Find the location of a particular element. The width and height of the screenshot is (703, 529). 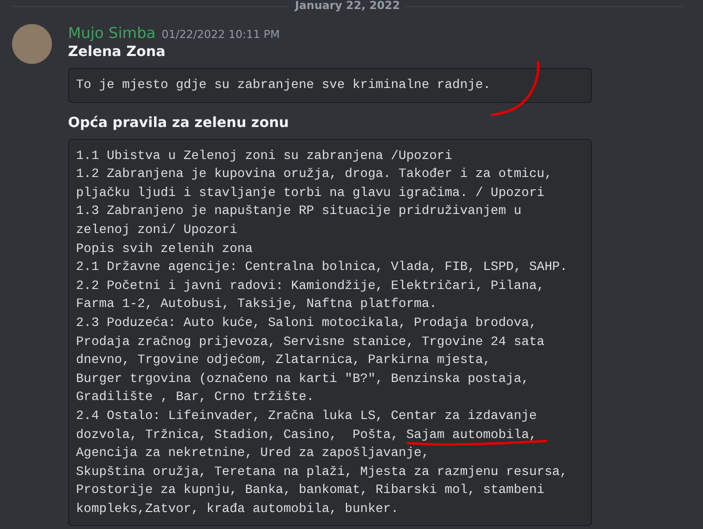

timestamp: 01/22/2022 10:11 PM is located at coordinates (221, 34).